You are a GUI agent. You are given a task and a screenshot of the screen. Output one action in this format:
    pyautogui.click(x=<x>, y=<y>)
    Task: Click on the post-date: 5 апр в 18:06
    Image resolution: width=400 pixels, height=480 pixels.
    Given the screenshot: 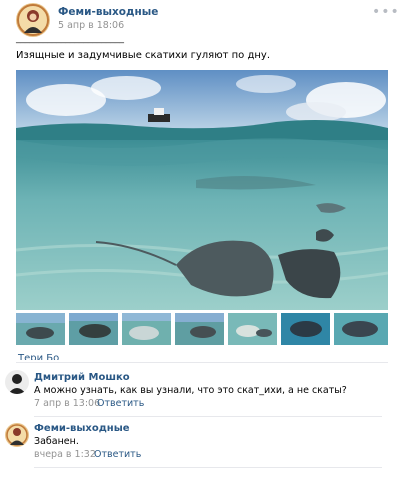 What is the action you would take?
    pyautogui.click(x=91, y=25)
    